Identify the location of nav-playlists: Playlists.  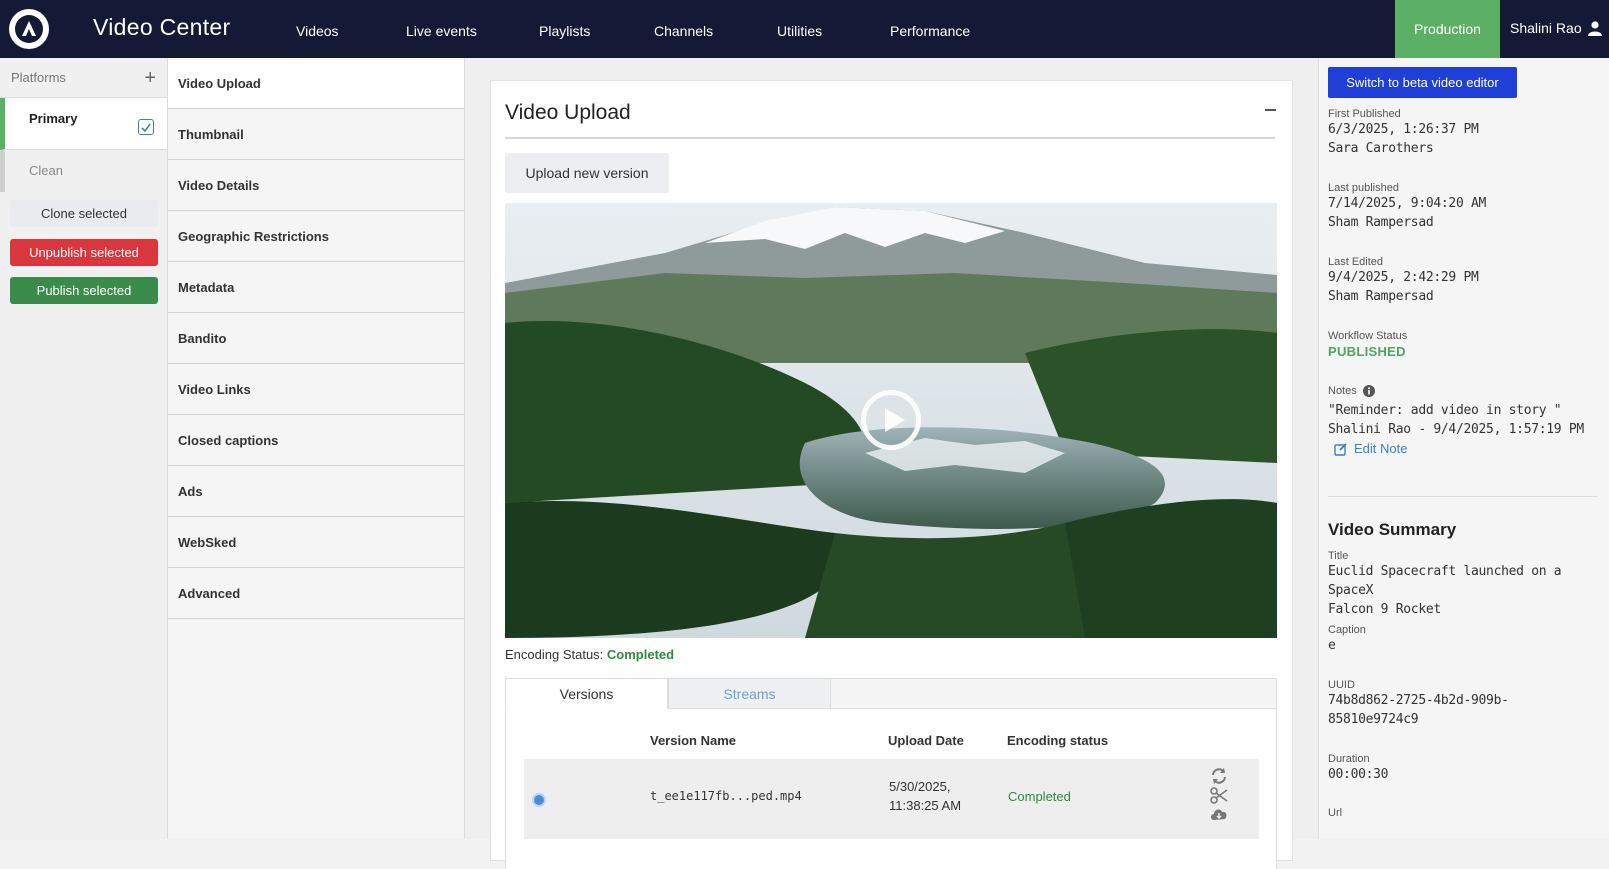
(564, 31).